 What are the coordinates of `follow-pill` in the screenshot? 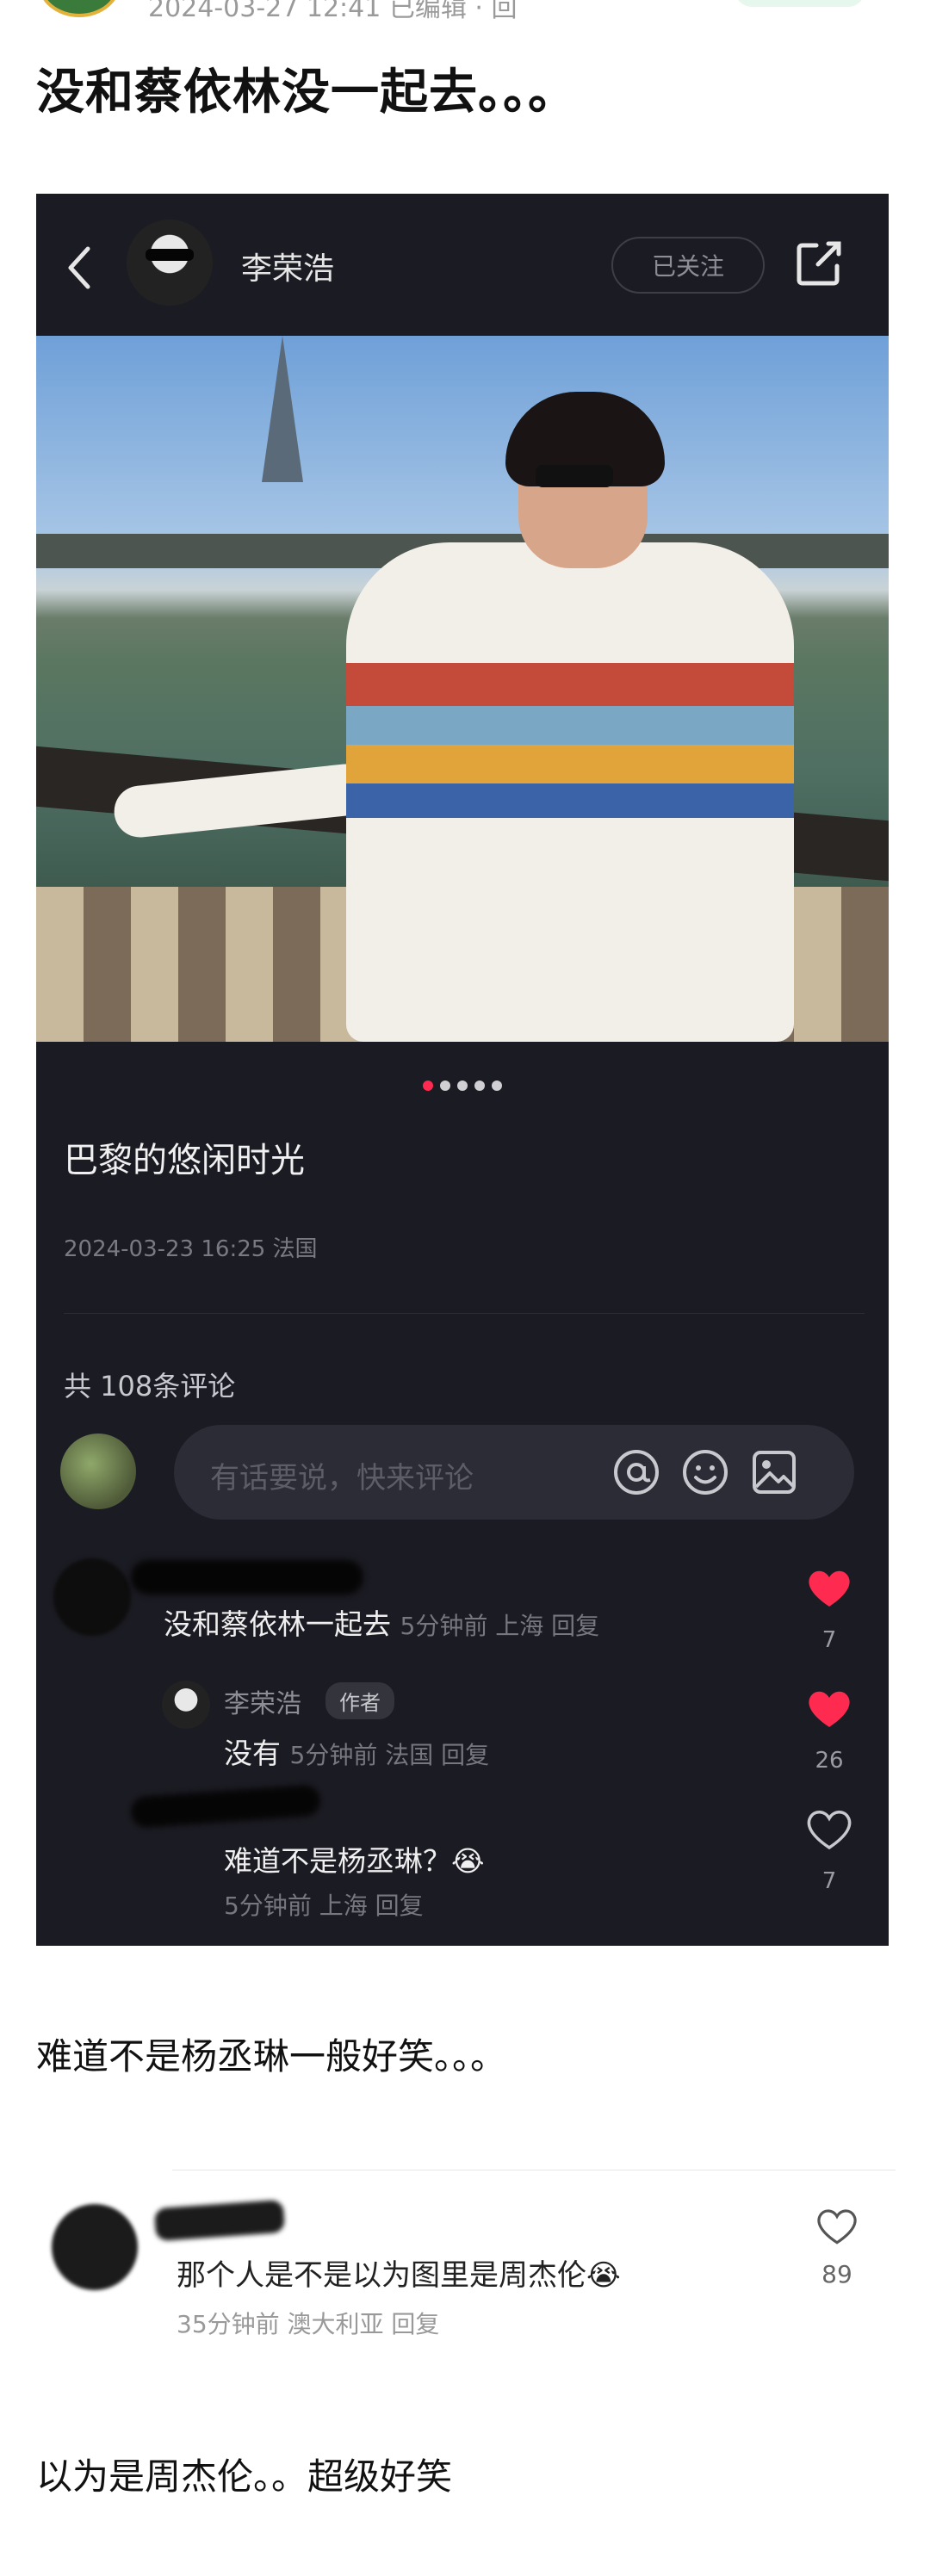 It's located at (800, 3).